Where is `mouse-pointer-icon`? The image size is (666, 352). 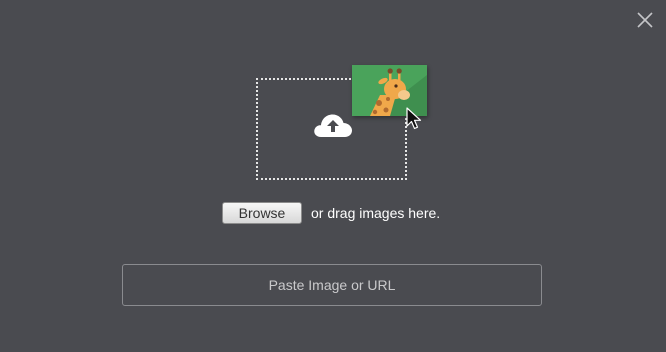
mouse-pointer-icon is located at coordinates (414, 118).